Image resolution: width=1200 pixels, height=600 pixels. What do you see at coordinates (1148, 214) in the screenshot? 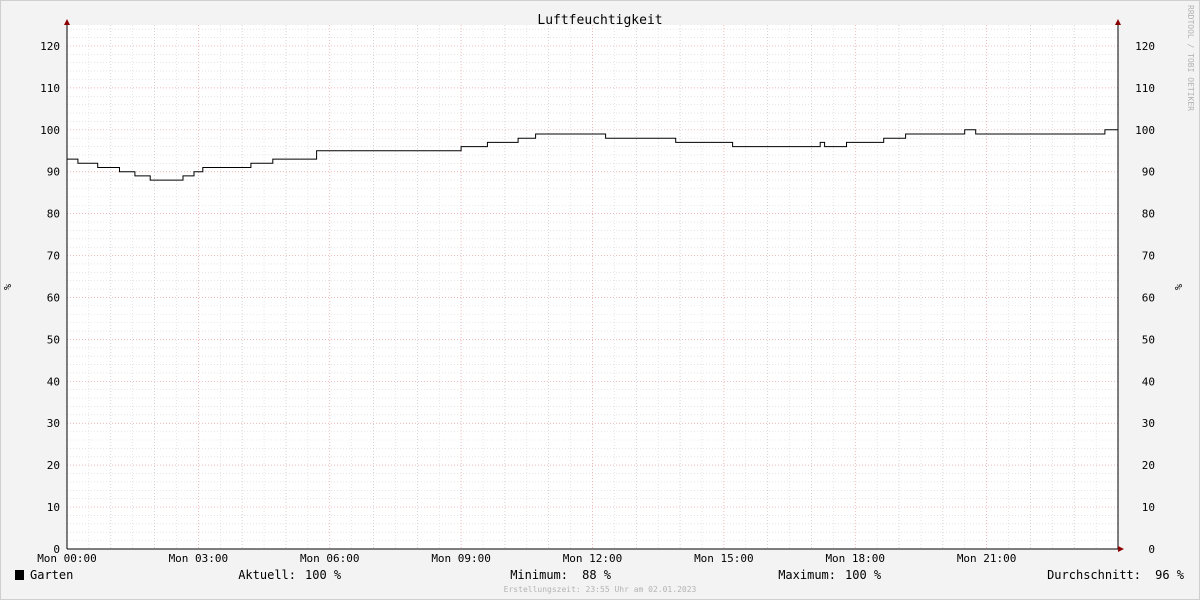
I see `y-tick-label-right: 80` at bounding box center [1148, 214].